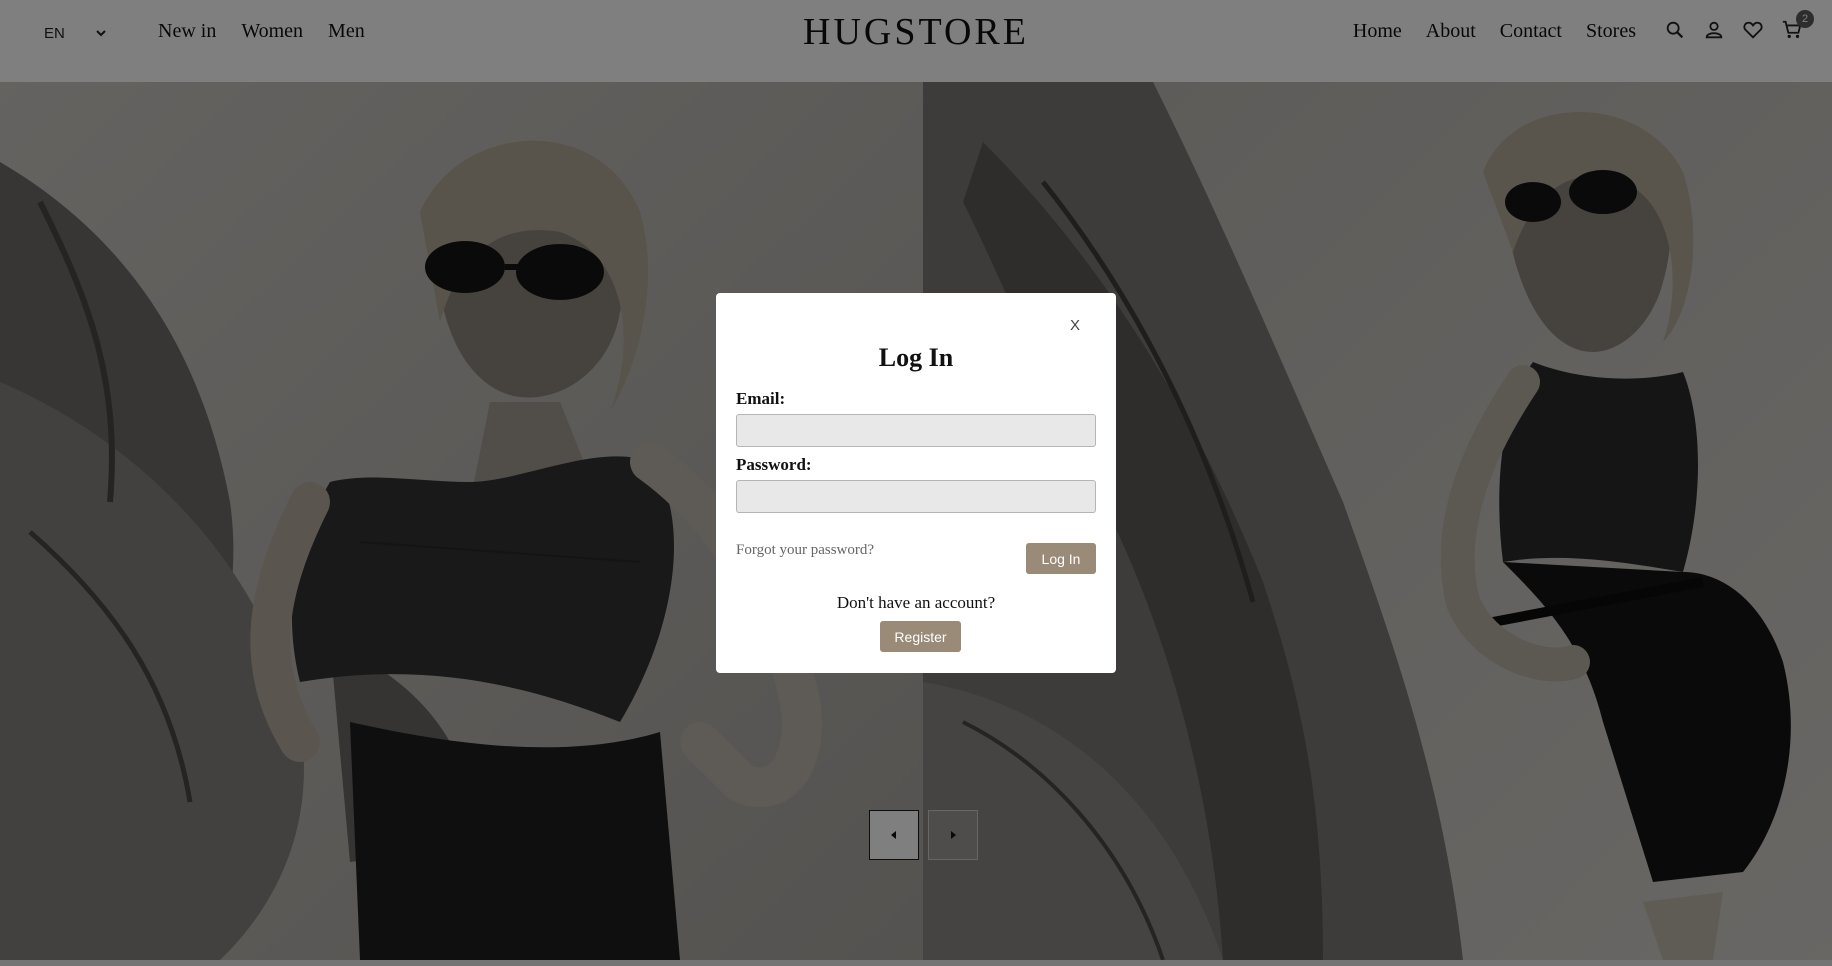 Image resolution: width=1832 pixels, height=966 pixels. What do you see at coordinates (805, 550) in the screenshot?
I see `forgot-password-link: Forgot your password?` at bounding box center [805, 550].